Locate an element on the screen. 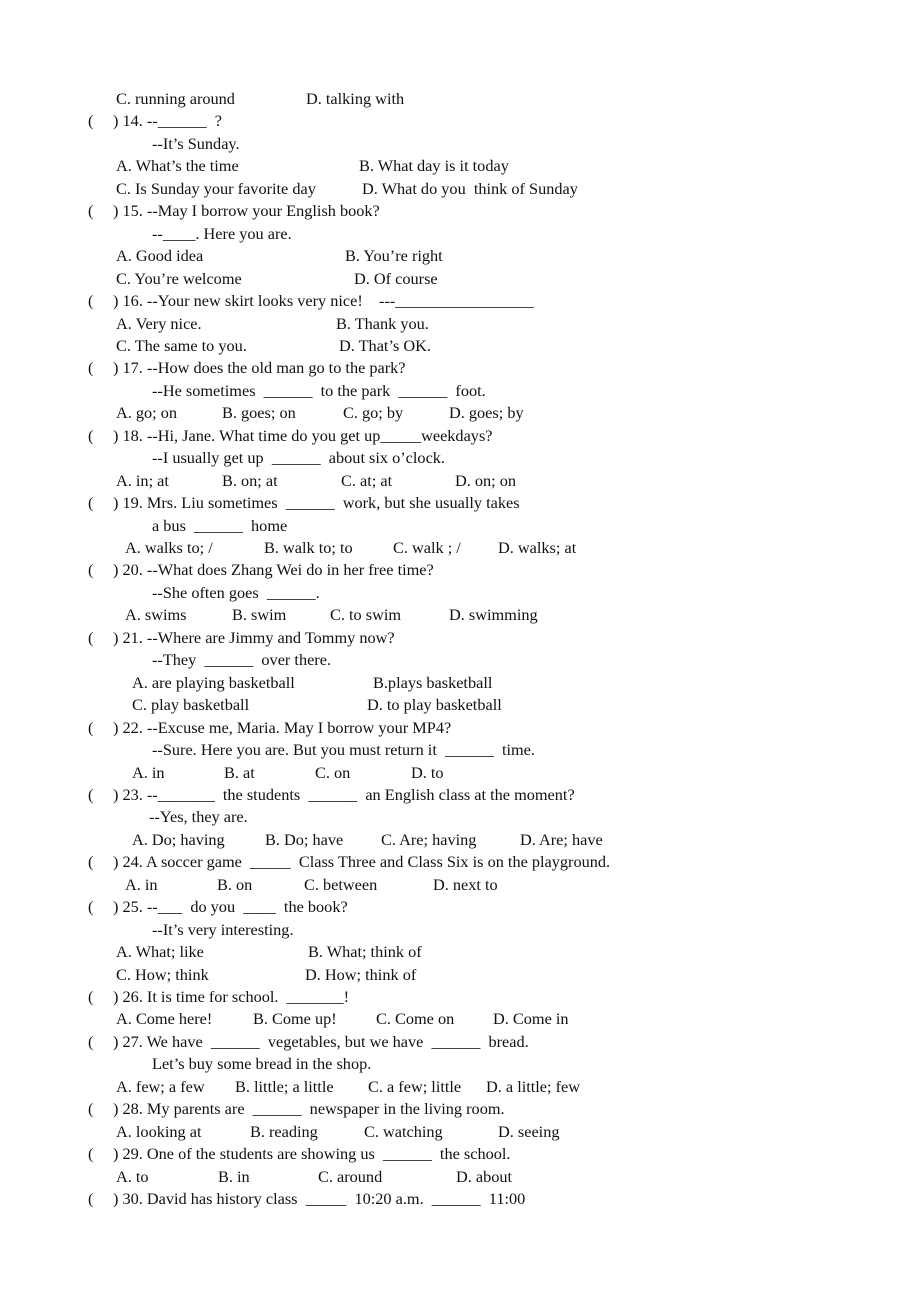 The height and width of the screenshot is (1302, 920). option-A: C. You’re welcome is located at coordinates (179, 278).